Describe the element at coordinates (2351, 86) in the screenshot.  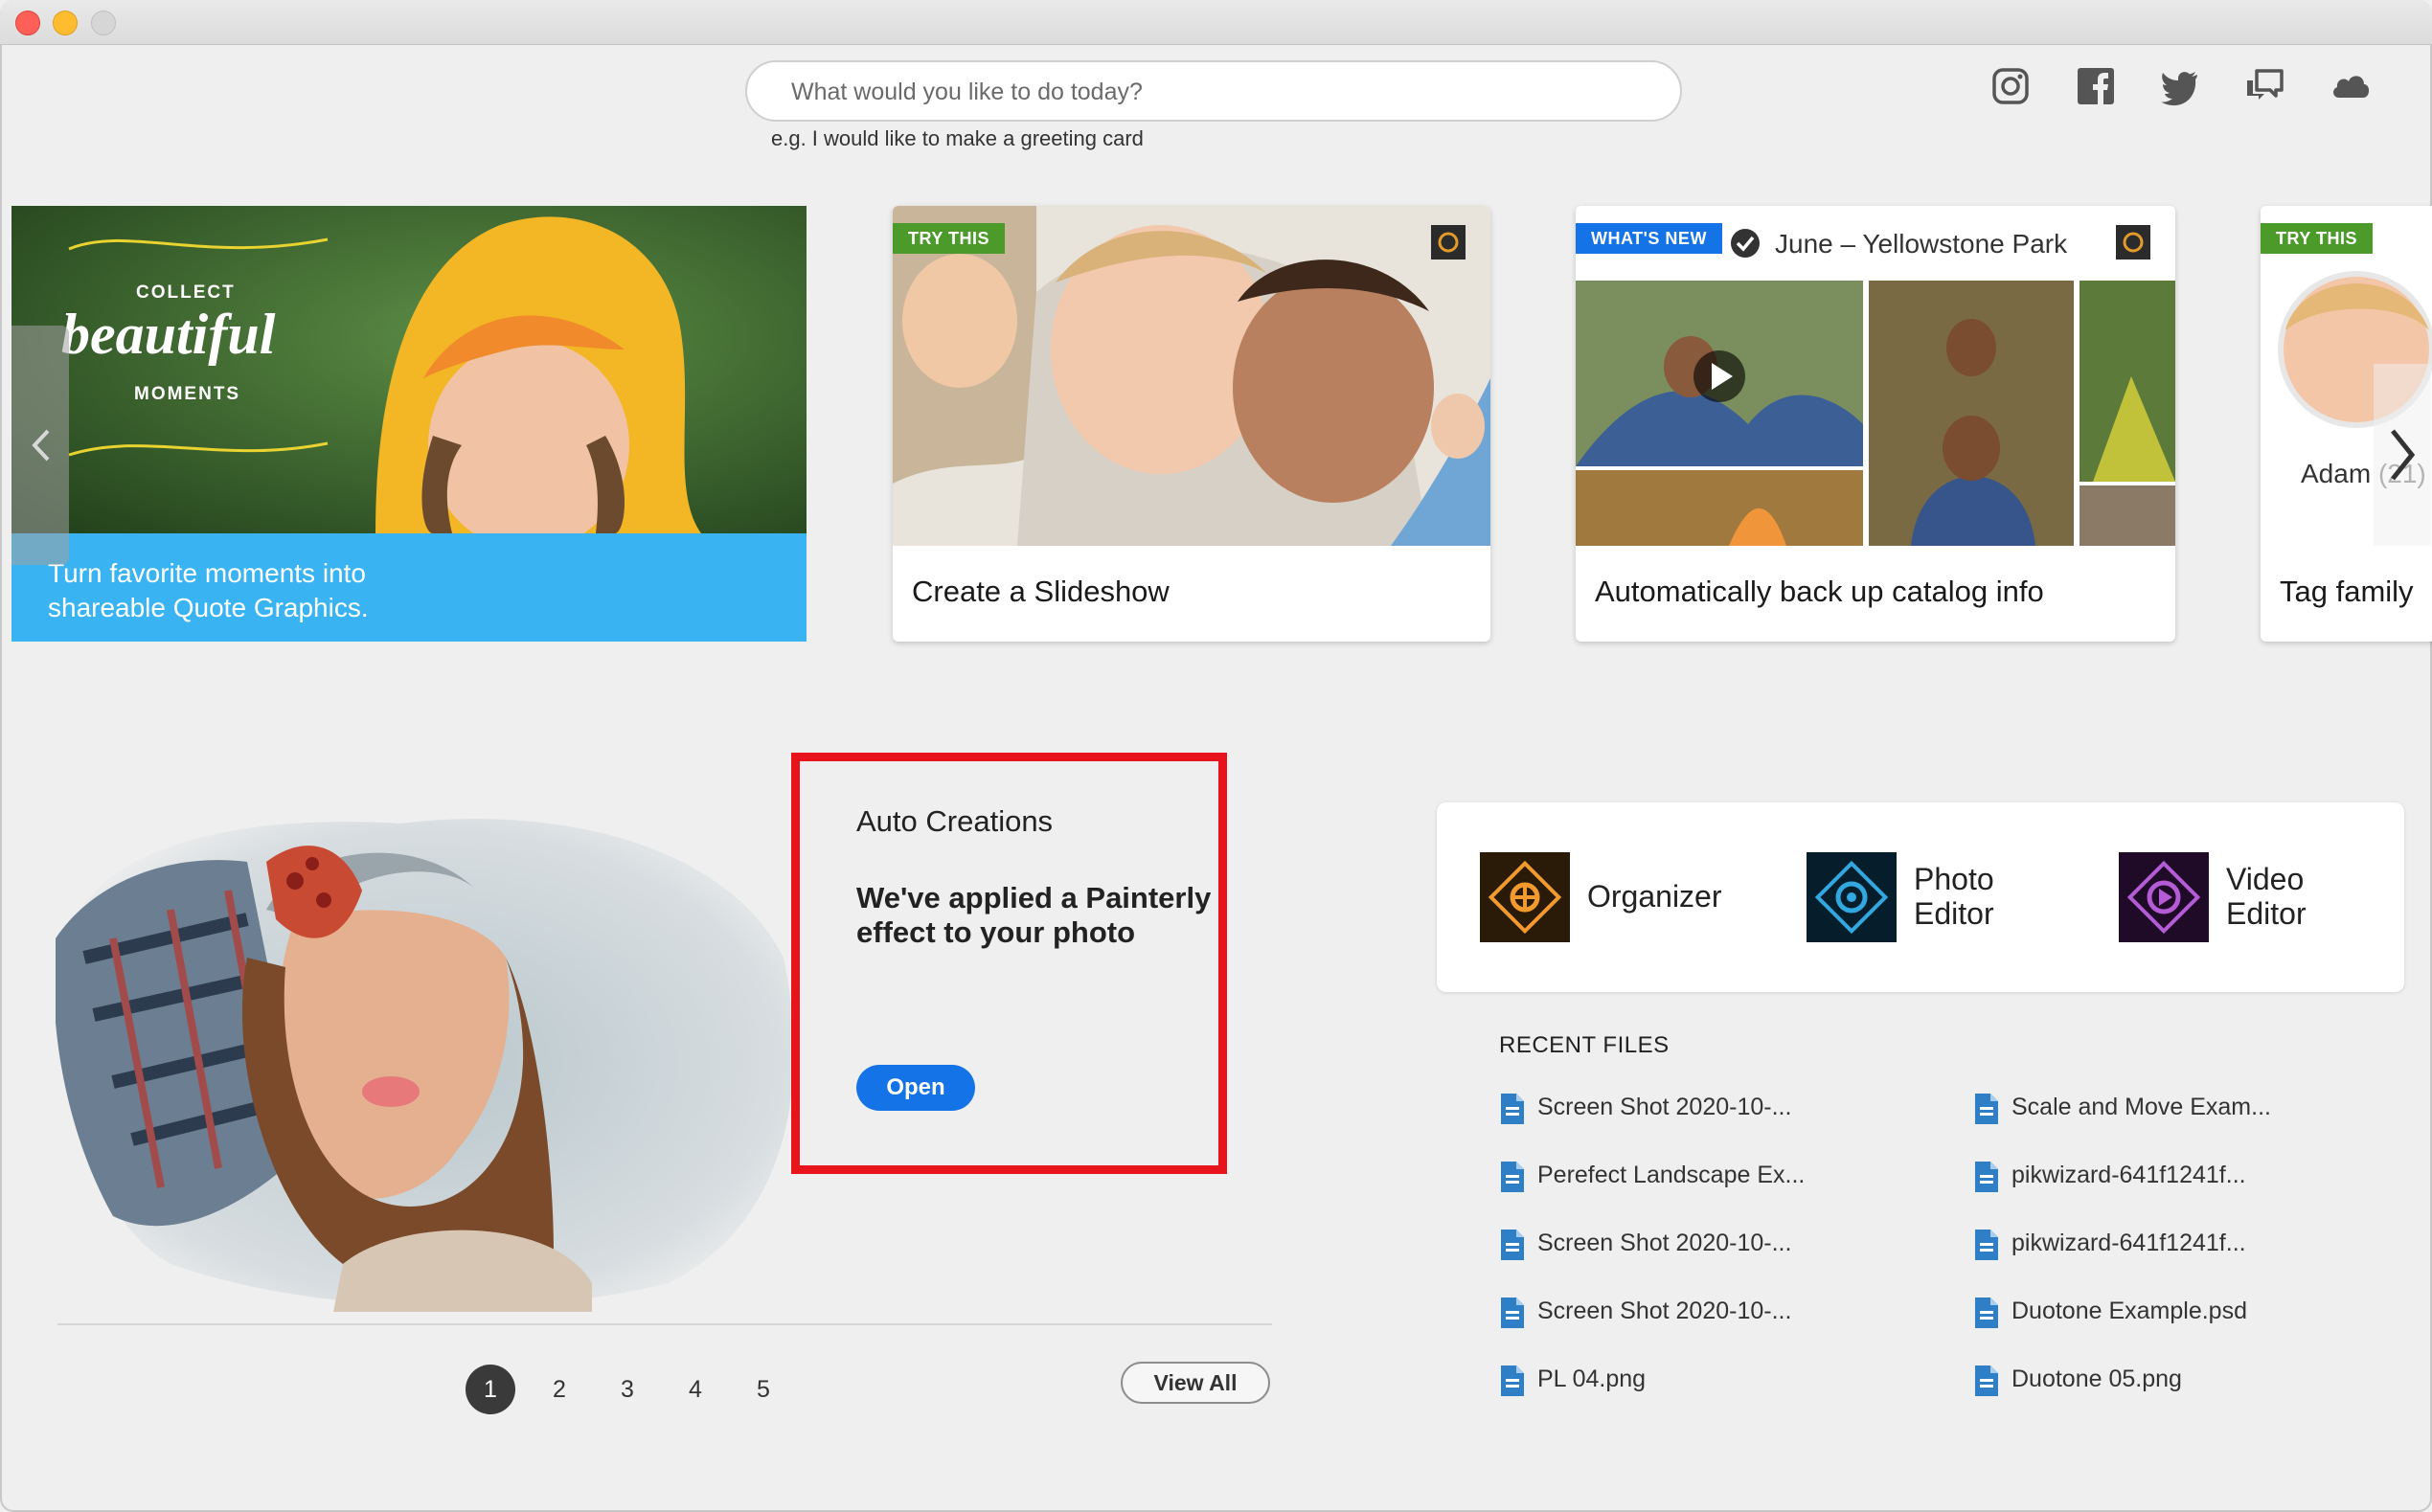
I see `cloud-icon` at that location.